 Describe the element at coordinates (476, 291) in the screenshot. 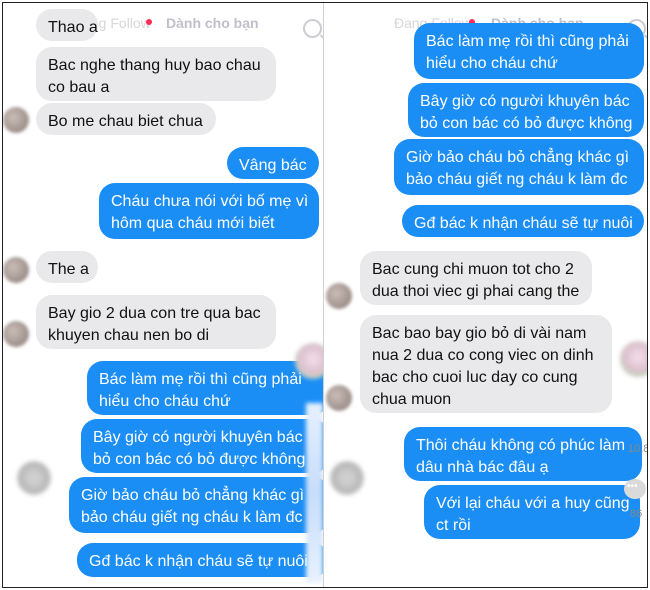

I see `message-line: dua thoi viec gi phai cang the` at that location.